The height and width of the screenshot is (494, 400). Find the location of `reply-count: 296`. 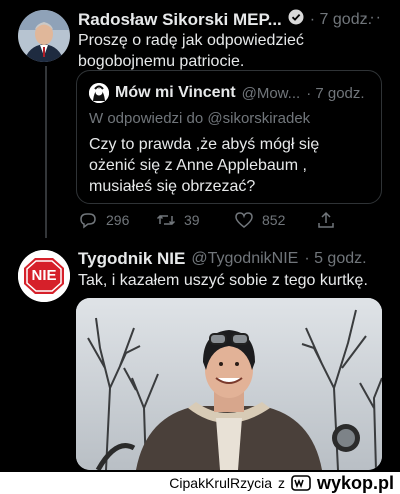

reply-count: 296 is located at coordinates (118, 220).